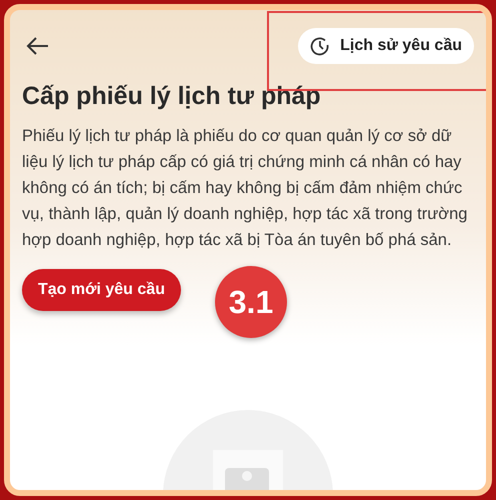 Image resolution: width=496 pixels, height=500 pixels. What do you see at coordinates (172, 96) in the screenshot?
I see `page-title: Cấp phiếu lý lịch tư pháp` at bounding box center [172, 96].